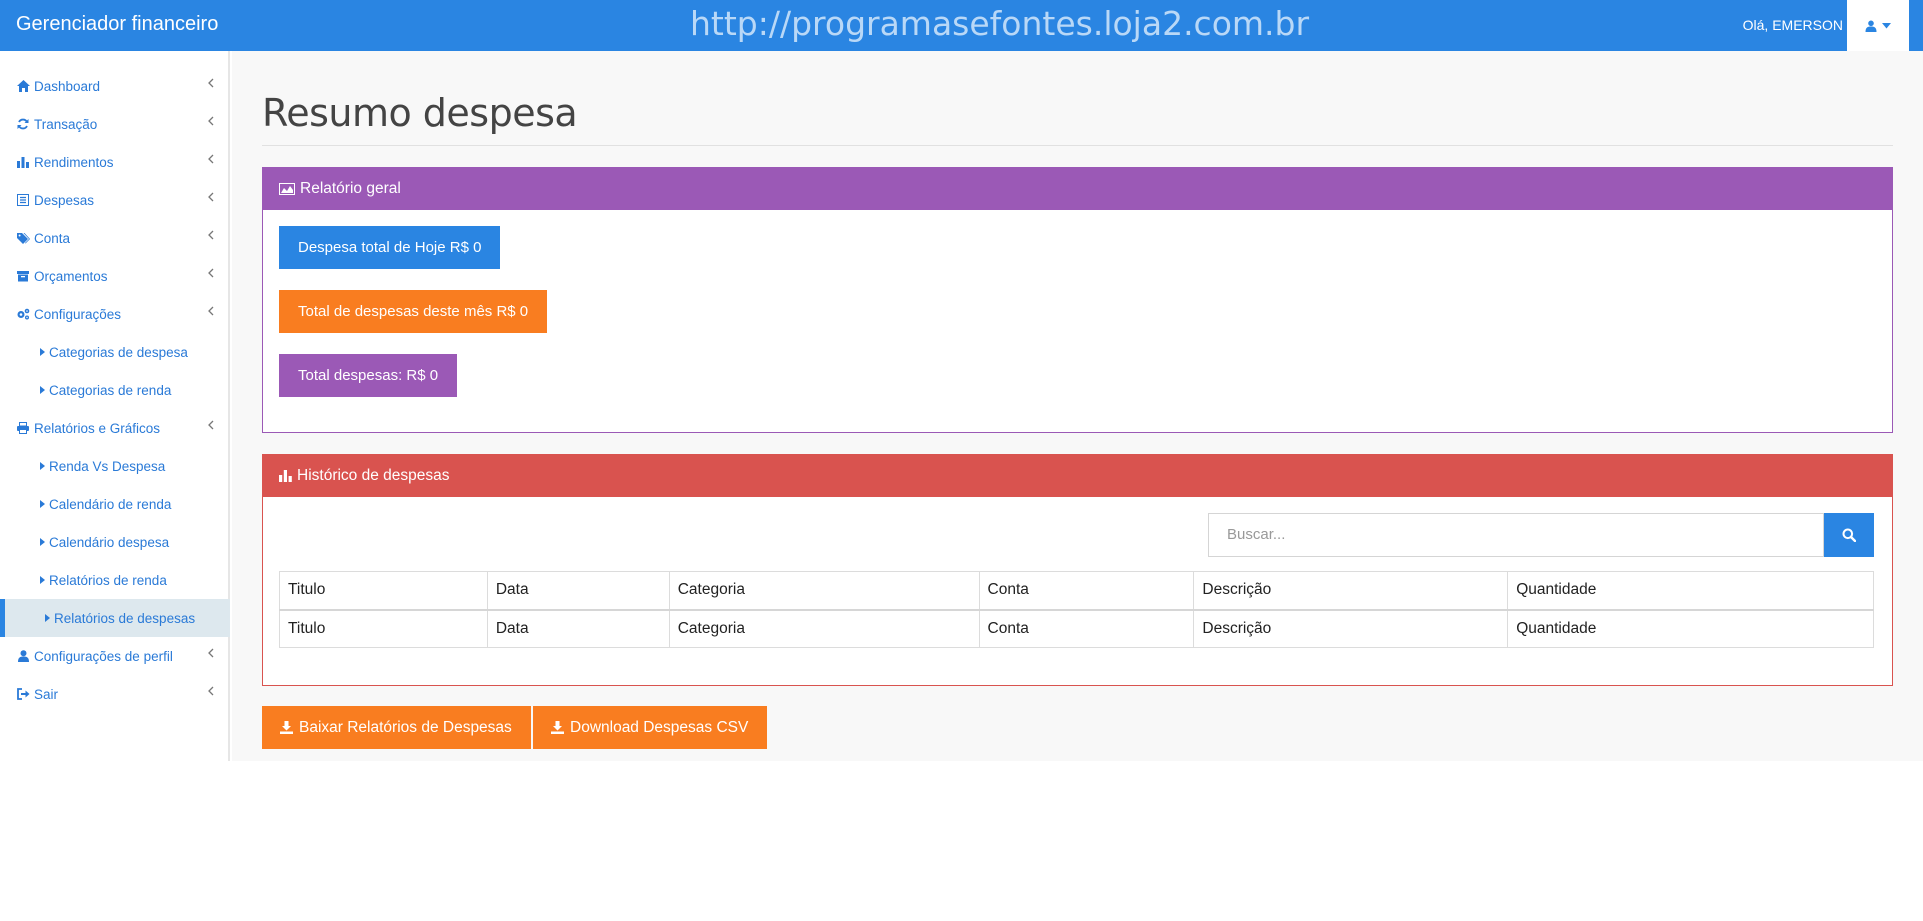  What do you see at coordinates (117, 24) in the screenshot?
I see `app-brand: Gerenciador financeiro` at bounding box center [117, 24].